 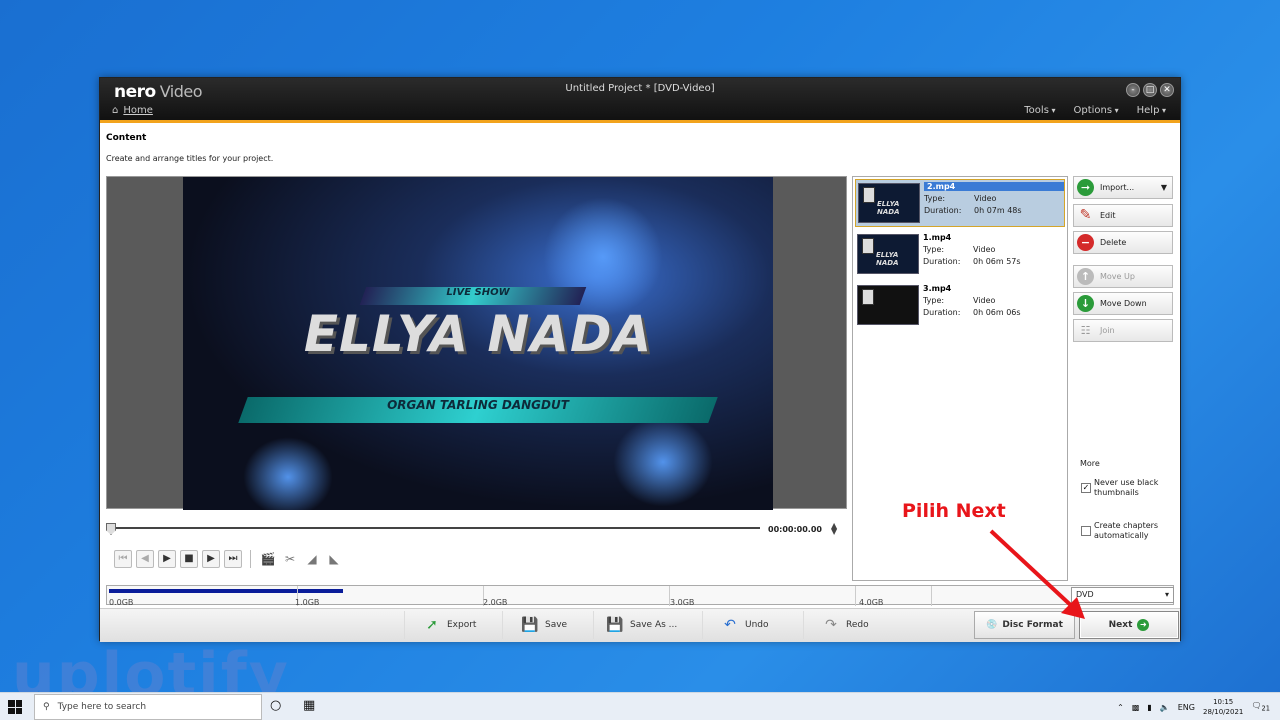 I want to click on stop-icon: ■, so click(x=189, y=559).